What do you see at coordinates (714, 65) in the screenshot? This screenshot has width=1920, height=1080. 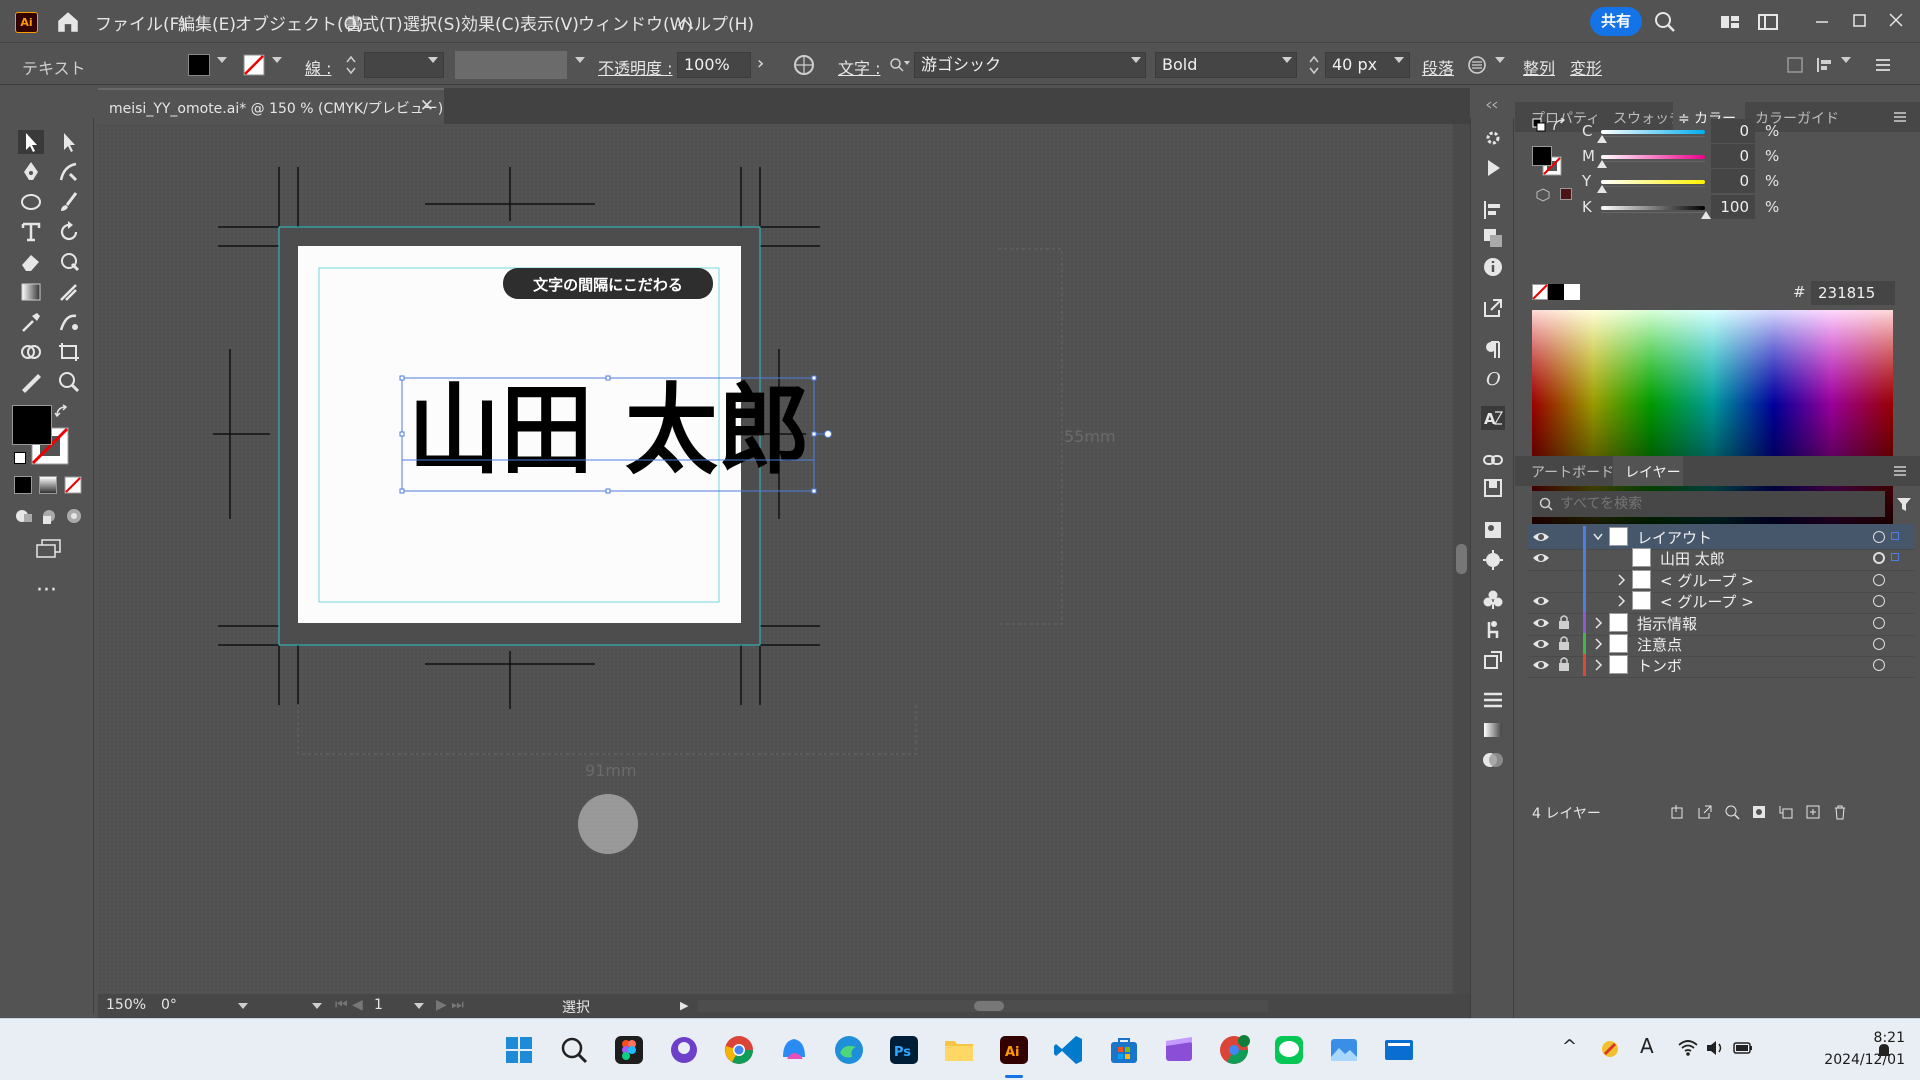 I see `opacity-field: 100%` at bounding box center [714, 65].